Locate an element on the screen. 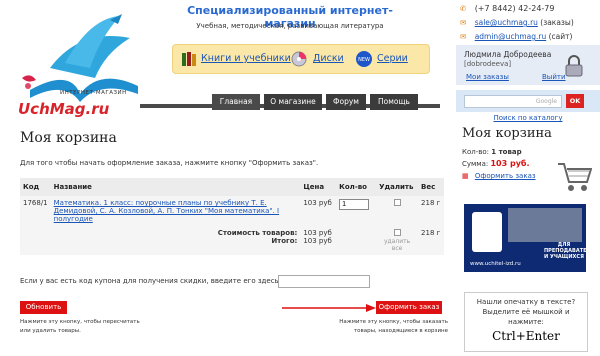 This screenshot has height=356, width=600. phone-icon: ✆ is located at coordinates (463, 8).